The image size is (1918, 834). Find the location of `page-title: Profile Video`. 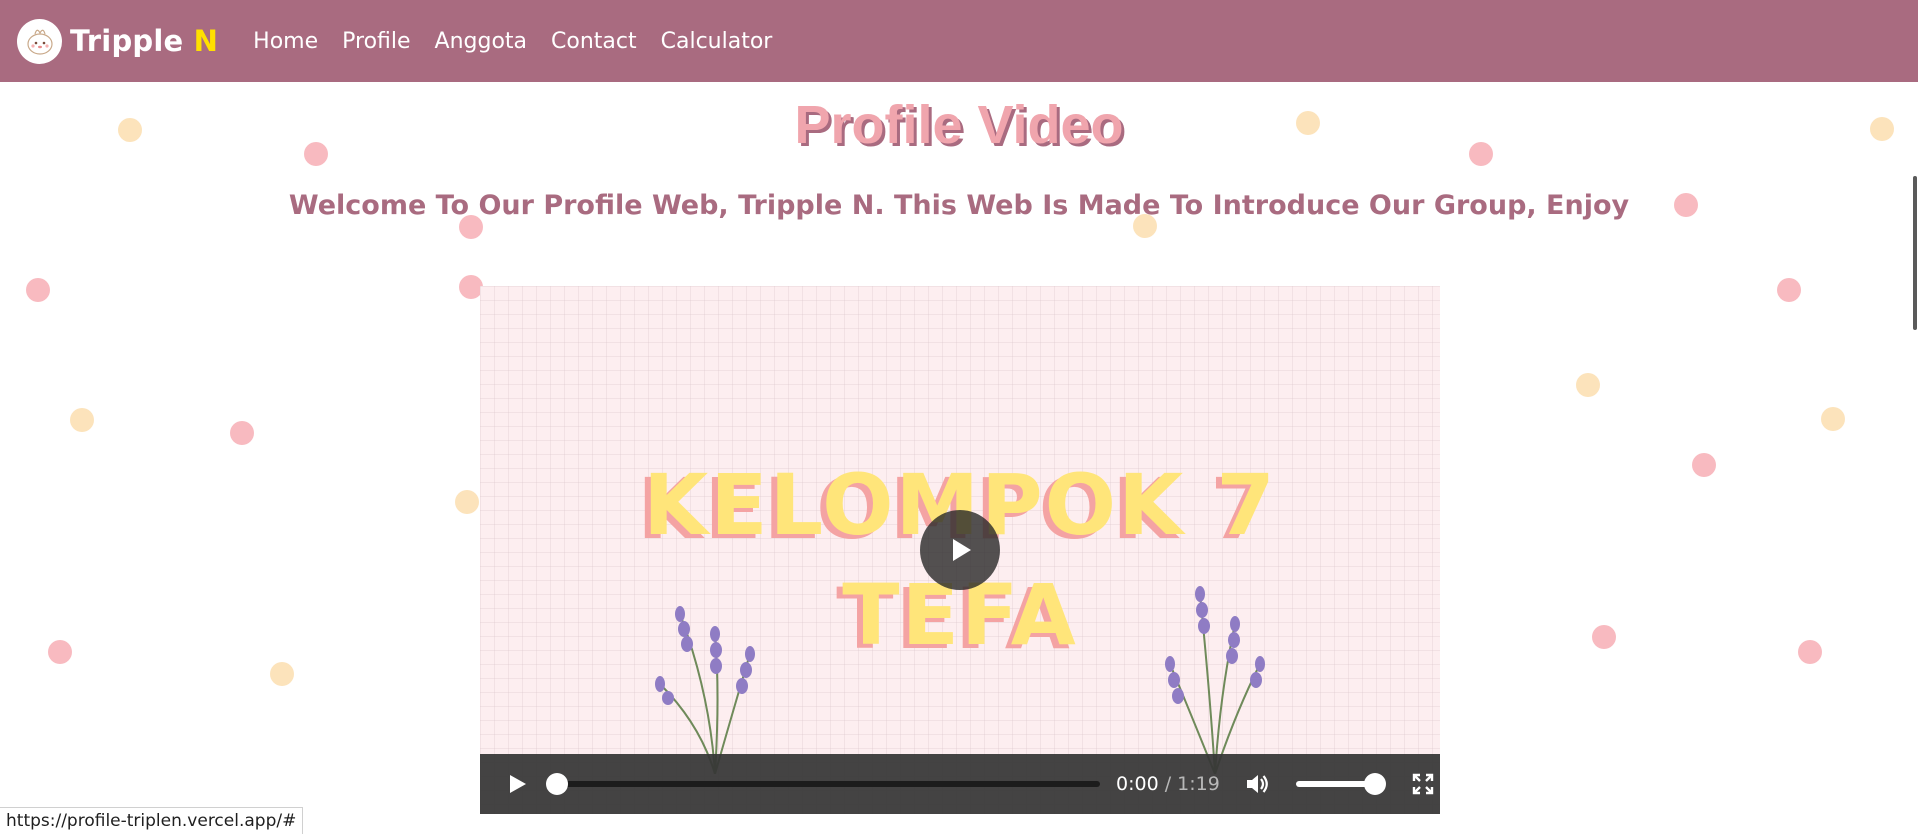

page-title: Profile Video is located at coordinates (959, 125).